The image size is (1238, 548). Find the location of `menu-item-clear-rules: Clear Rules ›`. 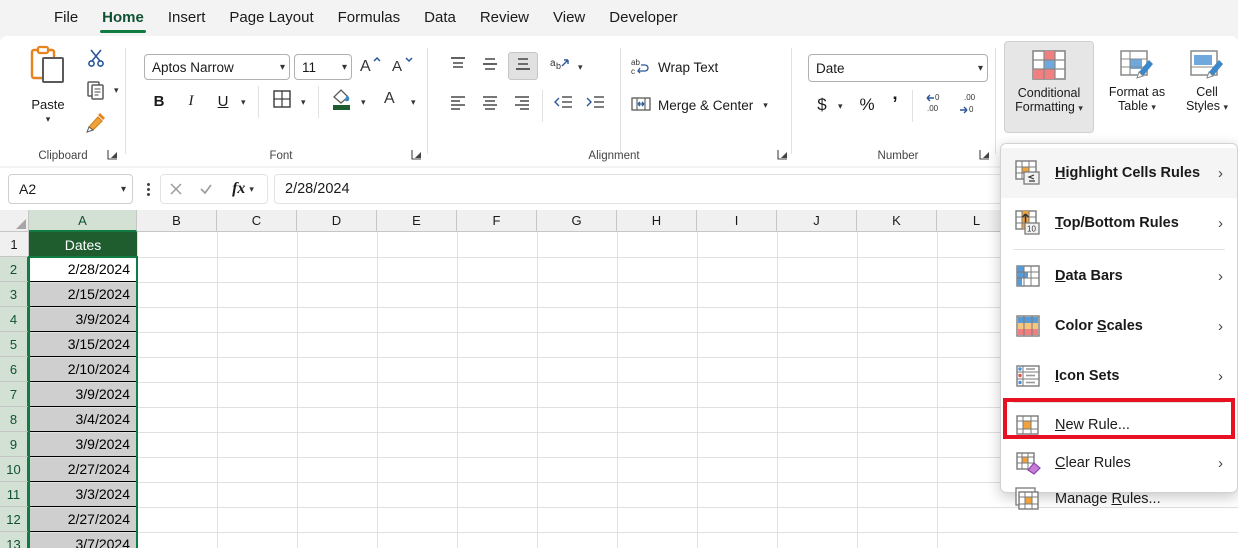

menu-item-clear-rules: Clear Rules › is located at coordinates (1119, 463).